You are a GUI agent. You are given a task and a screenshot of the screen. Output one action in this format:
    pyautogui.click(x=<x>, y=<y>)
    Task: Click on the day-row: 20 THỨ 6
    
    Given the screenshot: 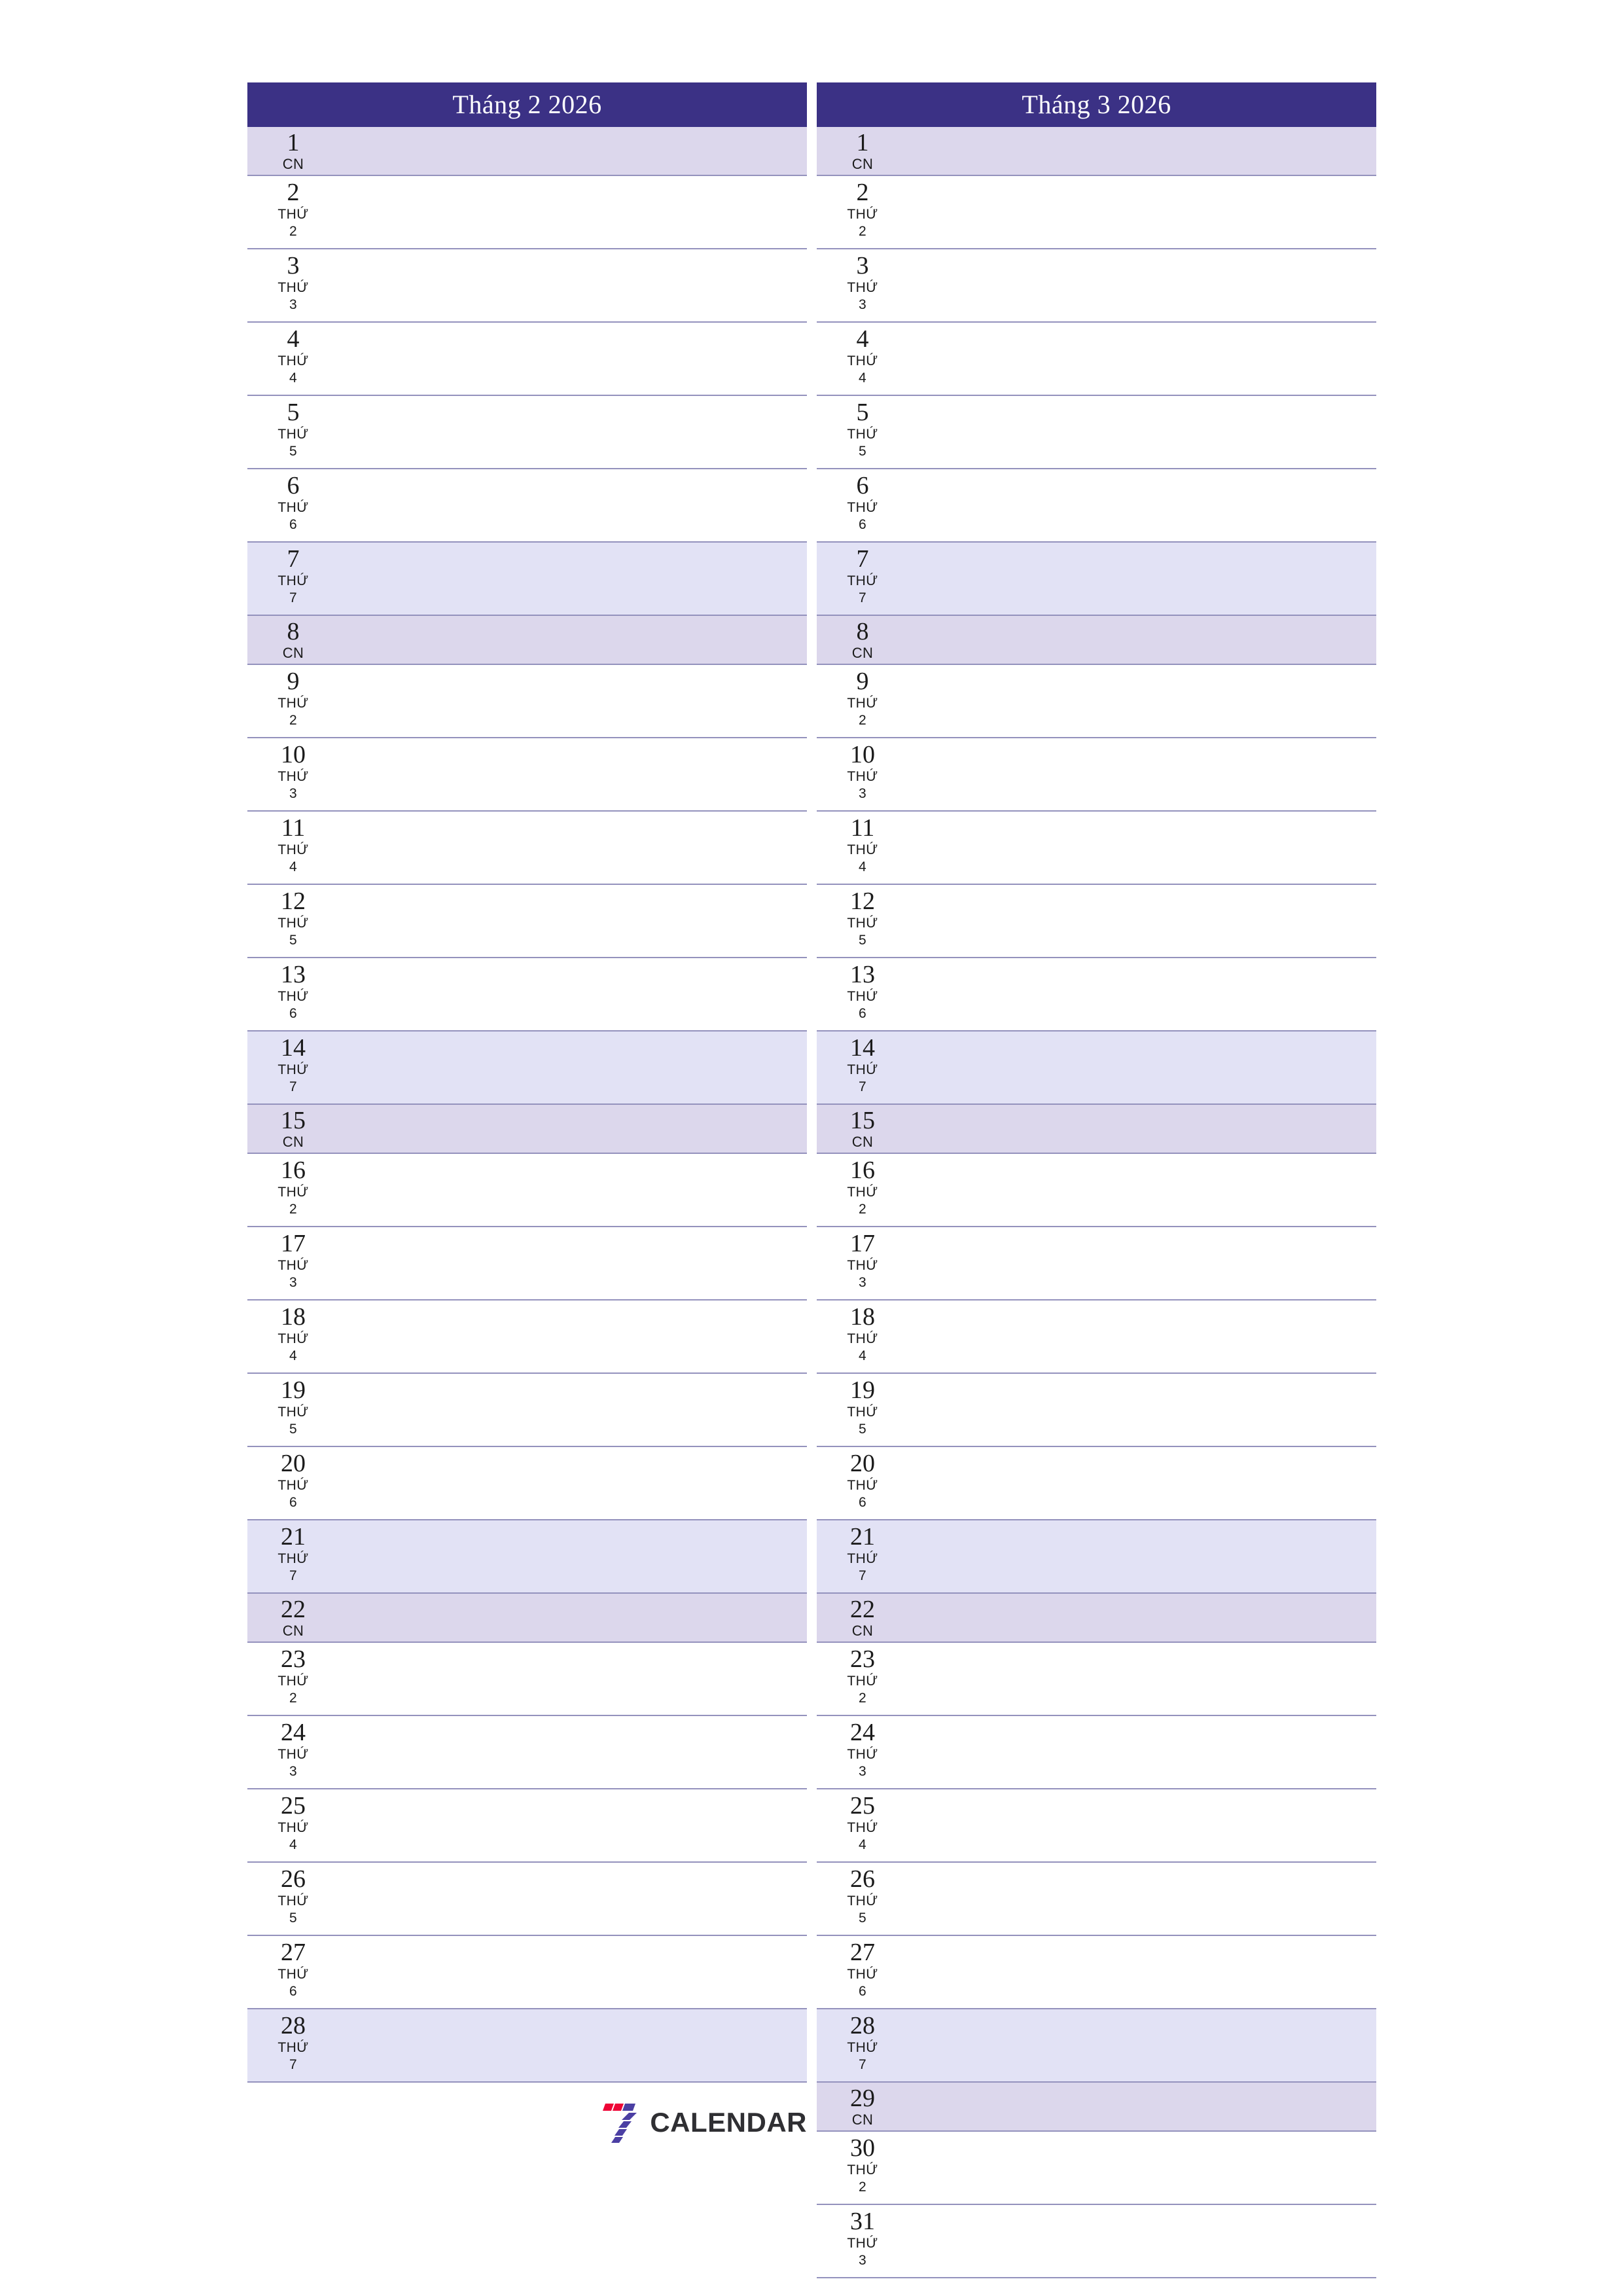 What is the action you would take?
    pyautogui.click(x=1096, y=1483)
    